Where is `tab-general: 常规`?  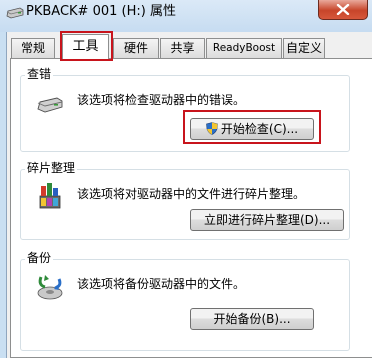 tab-general: 常规 is located at coordinates (33, 48).